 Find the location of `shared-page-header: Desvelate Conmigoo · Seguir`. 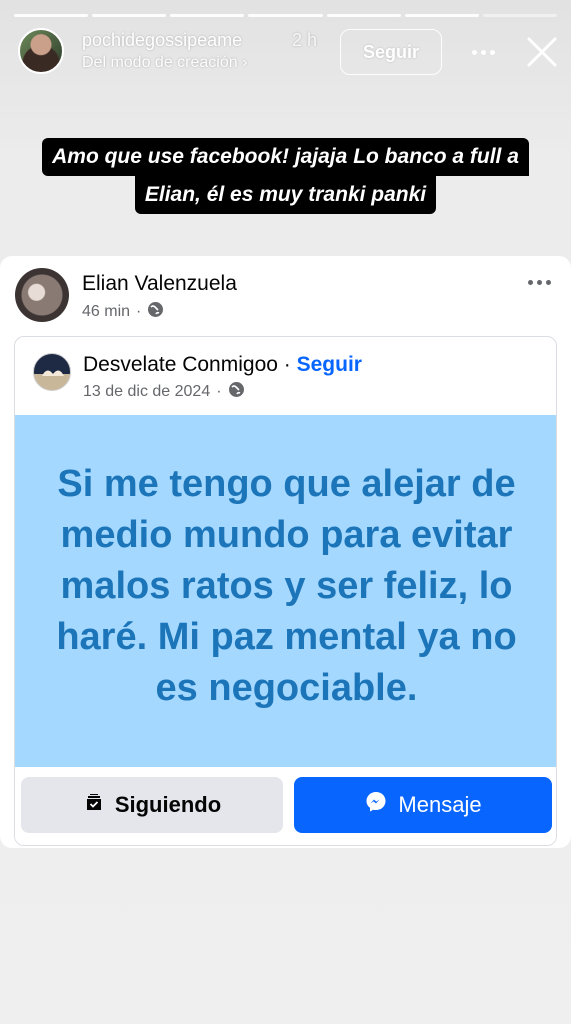

shared-page-header: Desvelate Conmigoo · Seguir is located at coordinates (222, 365).